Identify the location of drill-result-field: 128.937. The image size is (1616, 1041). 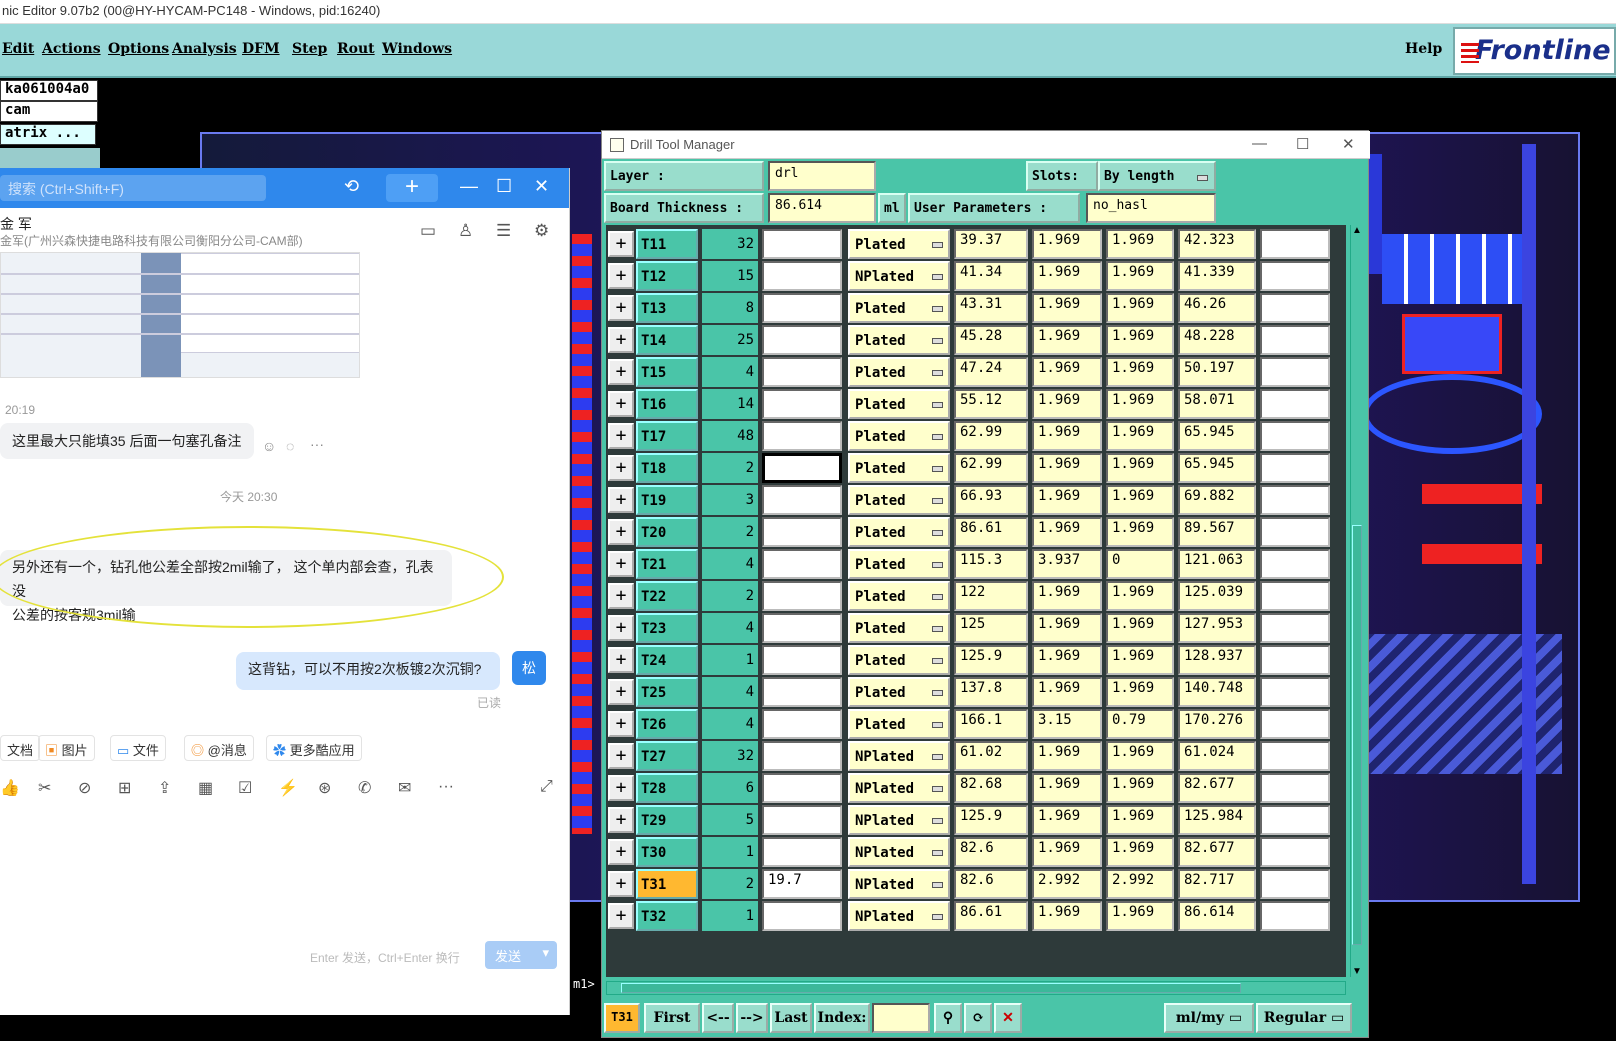
(1217, 660).